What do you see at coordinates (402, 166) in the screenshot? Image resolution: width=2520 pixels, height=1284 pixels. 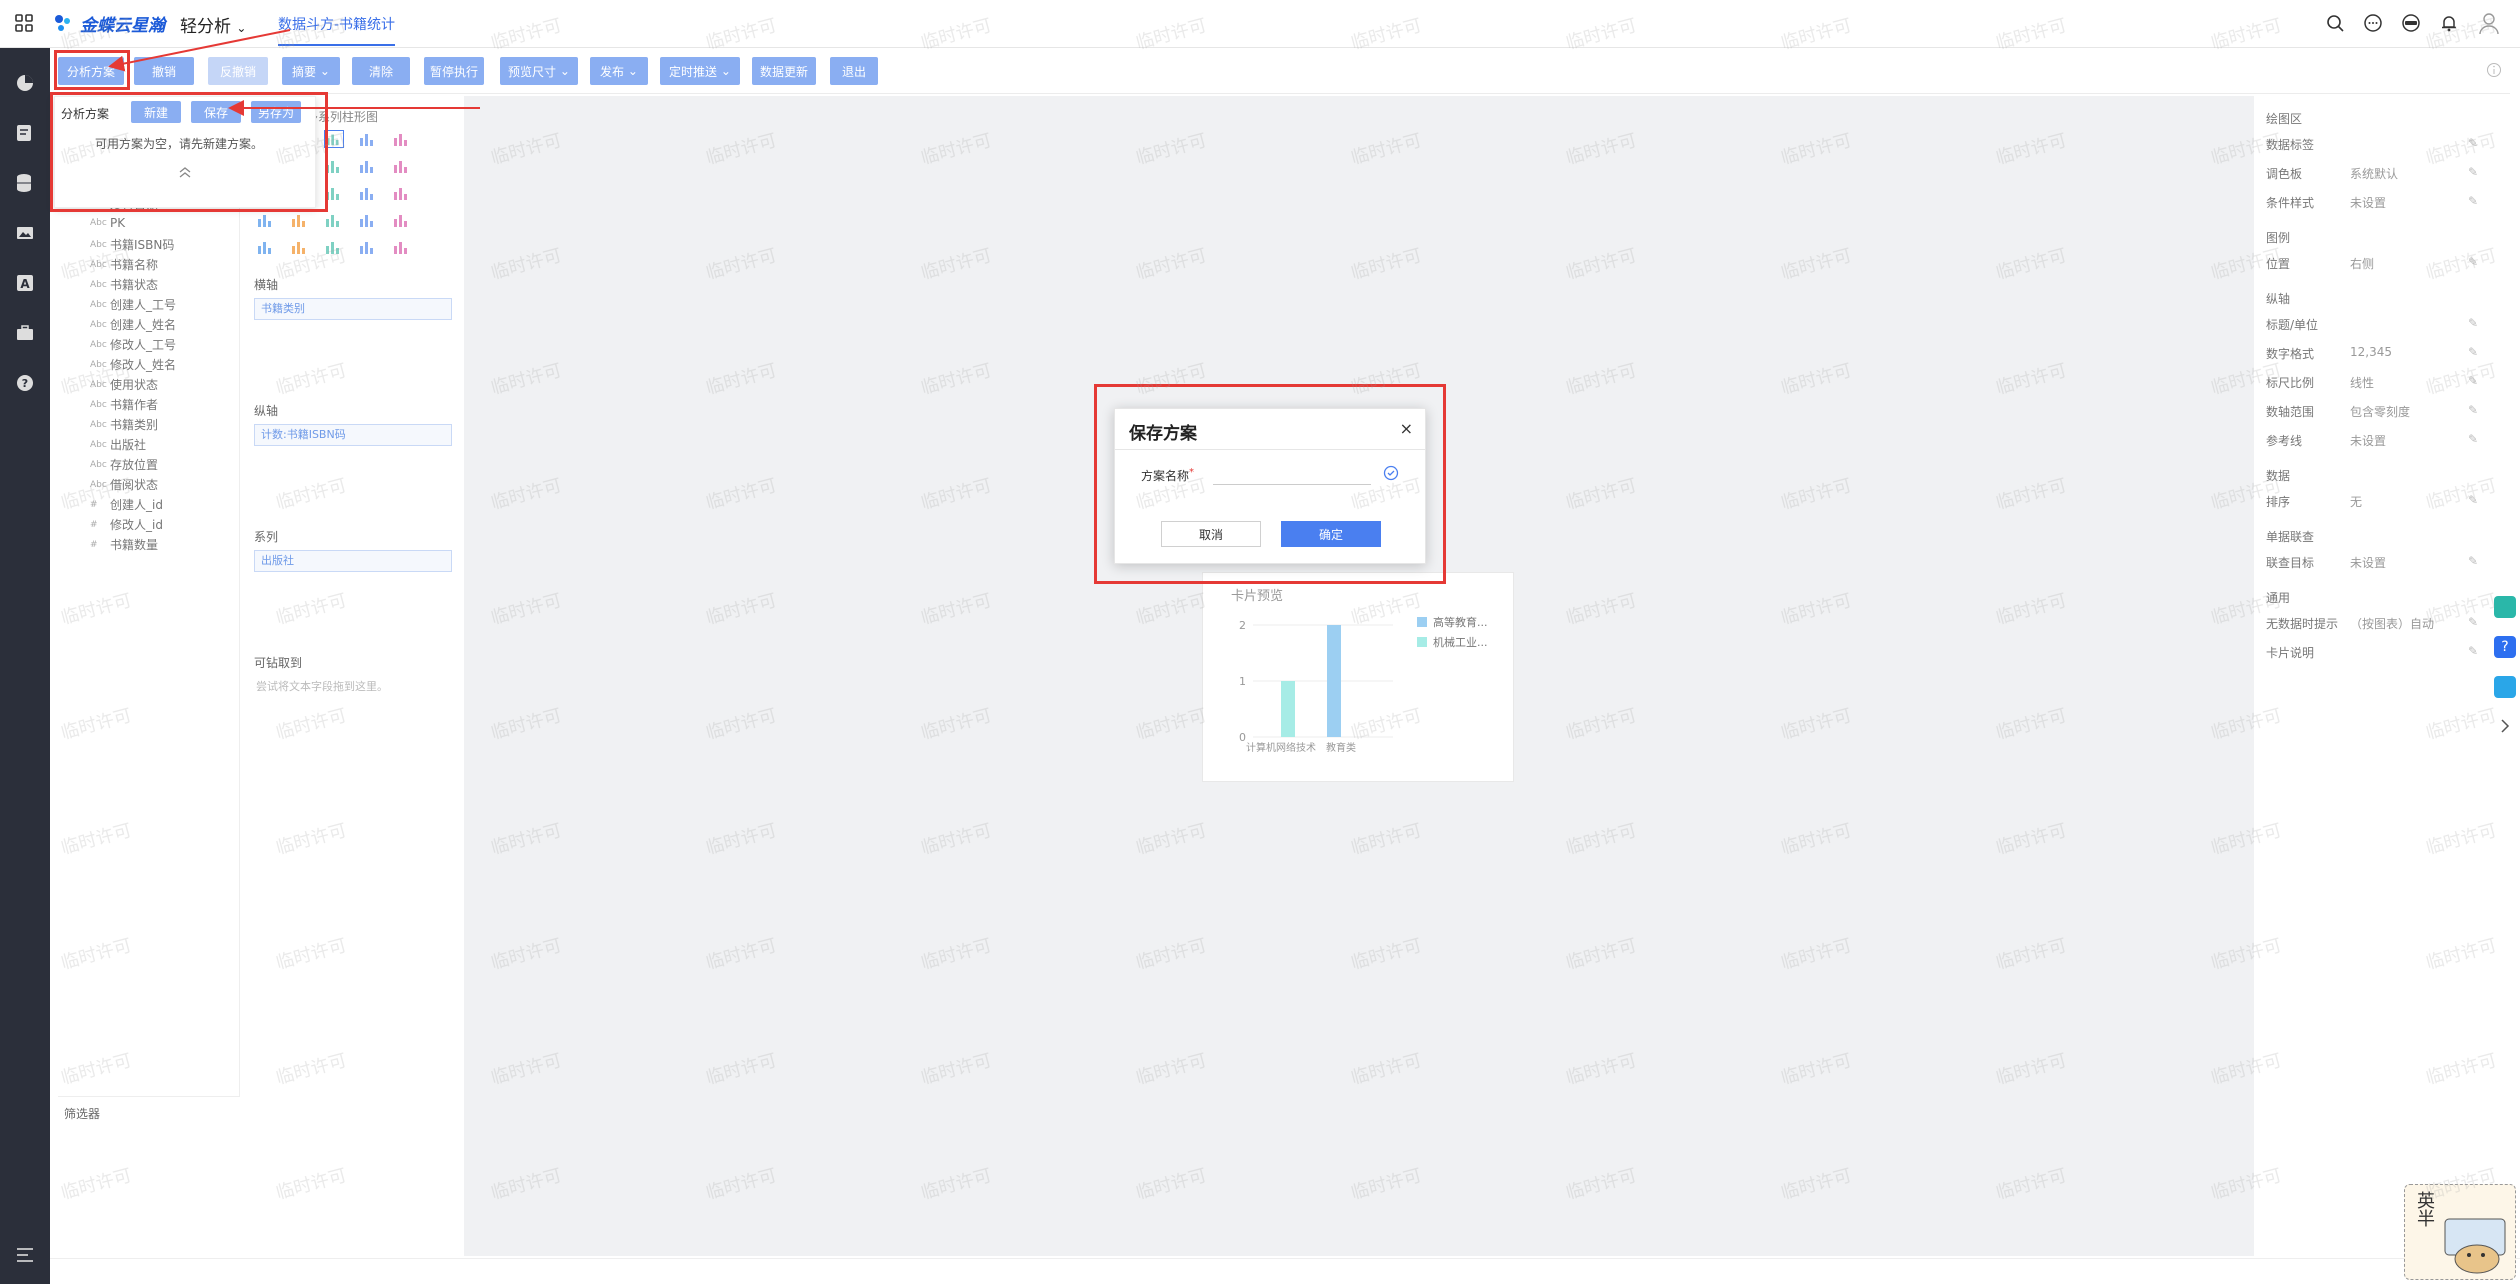 I see `area-chart-icon` at bounding box center [402, 166].